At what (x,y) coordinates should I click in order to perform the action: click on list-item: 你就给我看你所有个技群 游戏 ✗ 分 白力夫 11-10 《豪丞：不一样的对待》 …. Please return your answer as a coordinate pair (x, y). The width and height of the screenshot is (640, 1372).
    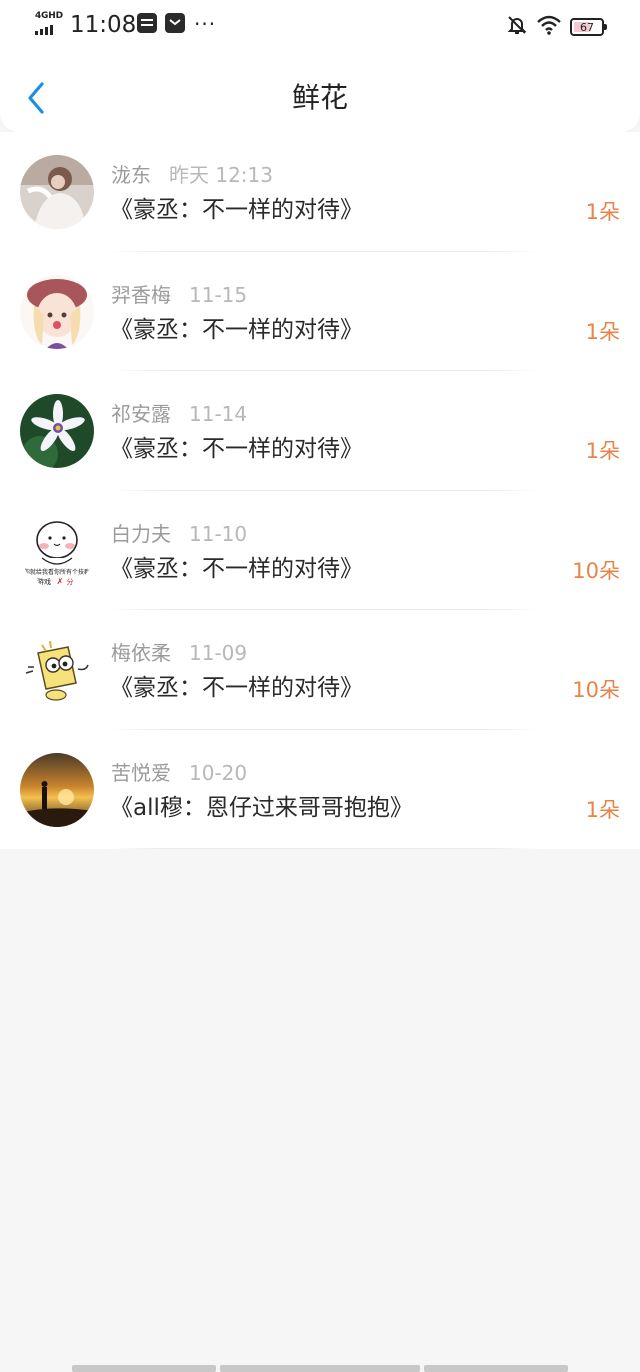
    Looking at the image, I should click on (320, 550).